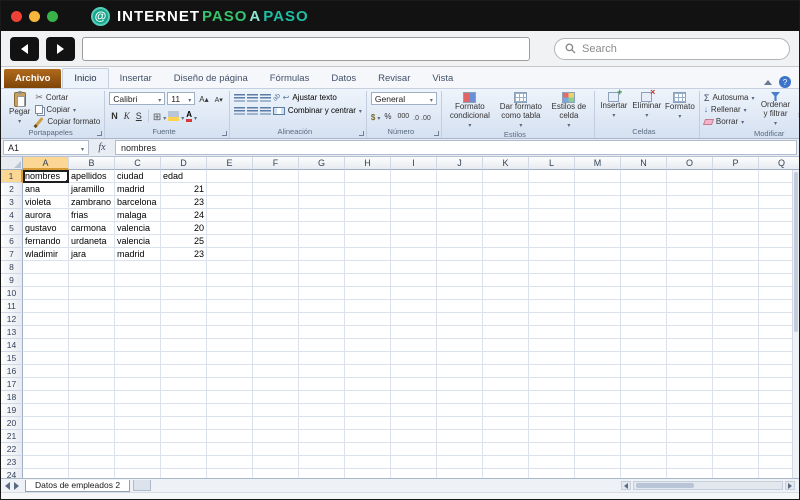  What do you see at coordinates (92, 384) in the screenshot?
I see `cell-B17` at bounding box center [92, 384].